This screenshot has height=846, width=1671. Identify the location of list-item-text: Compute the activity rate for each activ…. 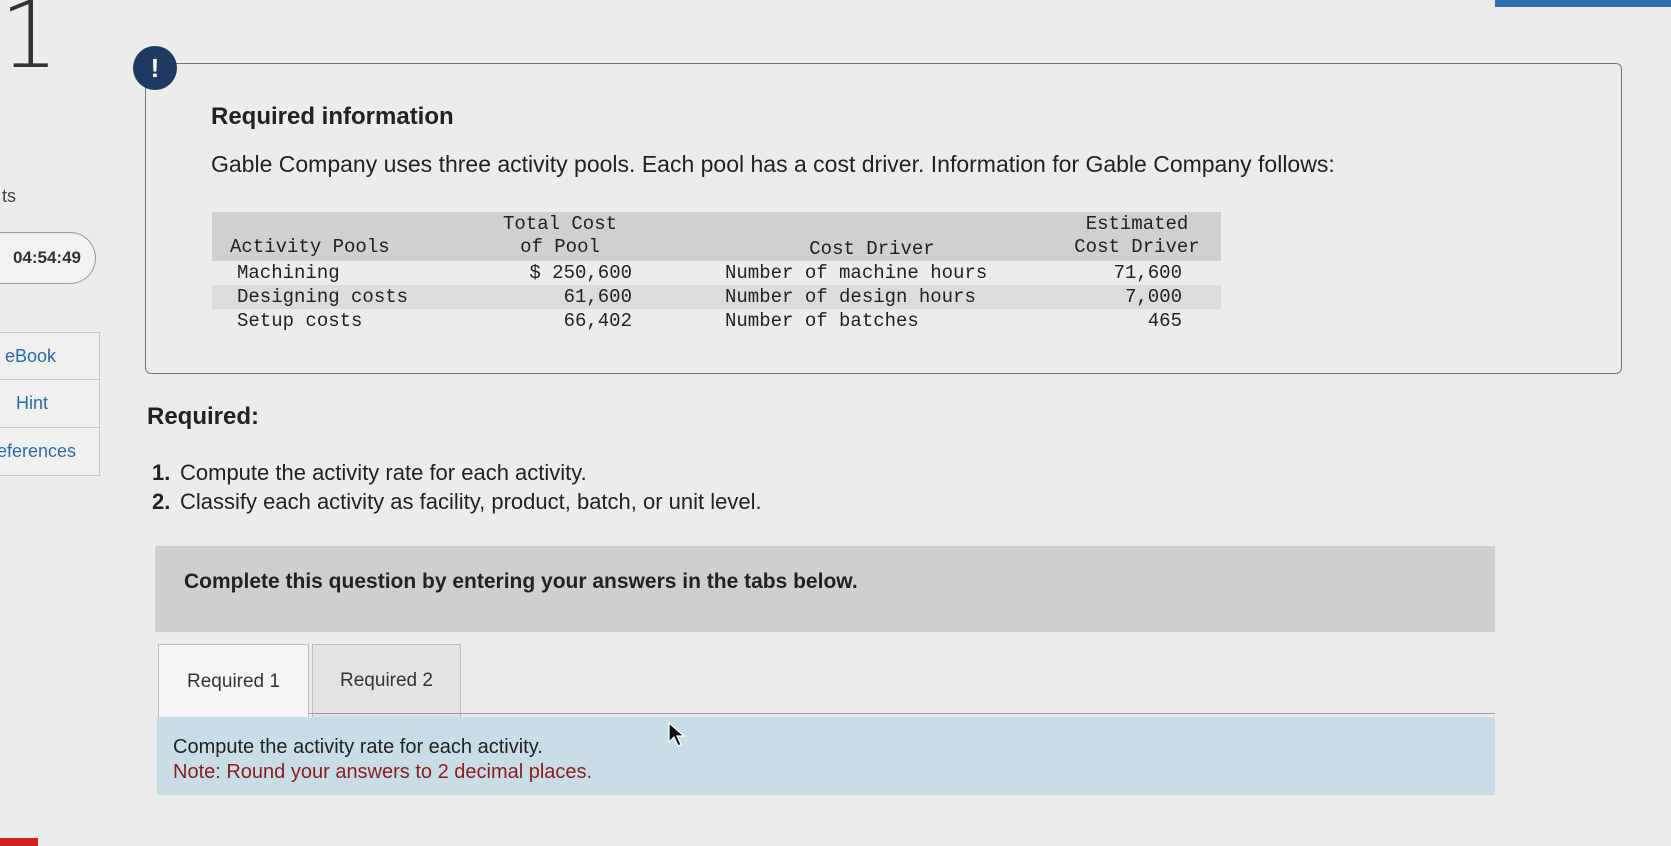
(383, 472).